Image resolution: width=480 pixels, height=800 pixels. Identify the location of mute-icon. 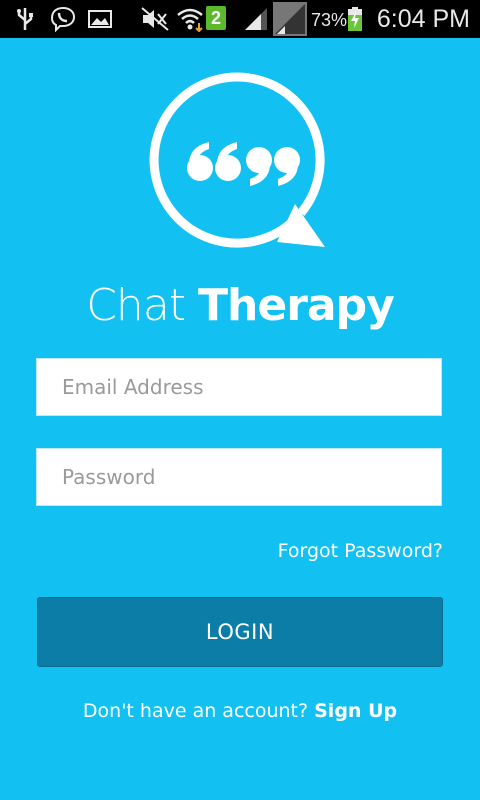
(155, 19).